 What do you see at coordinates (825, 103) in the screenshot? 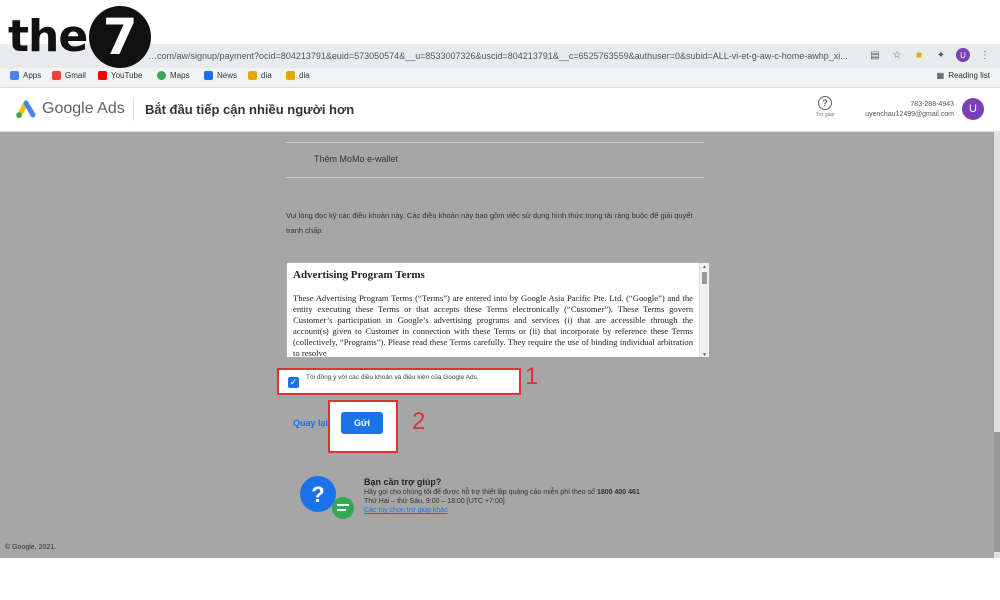
I see `help-icon: ?` at bounding box center [825, 103].